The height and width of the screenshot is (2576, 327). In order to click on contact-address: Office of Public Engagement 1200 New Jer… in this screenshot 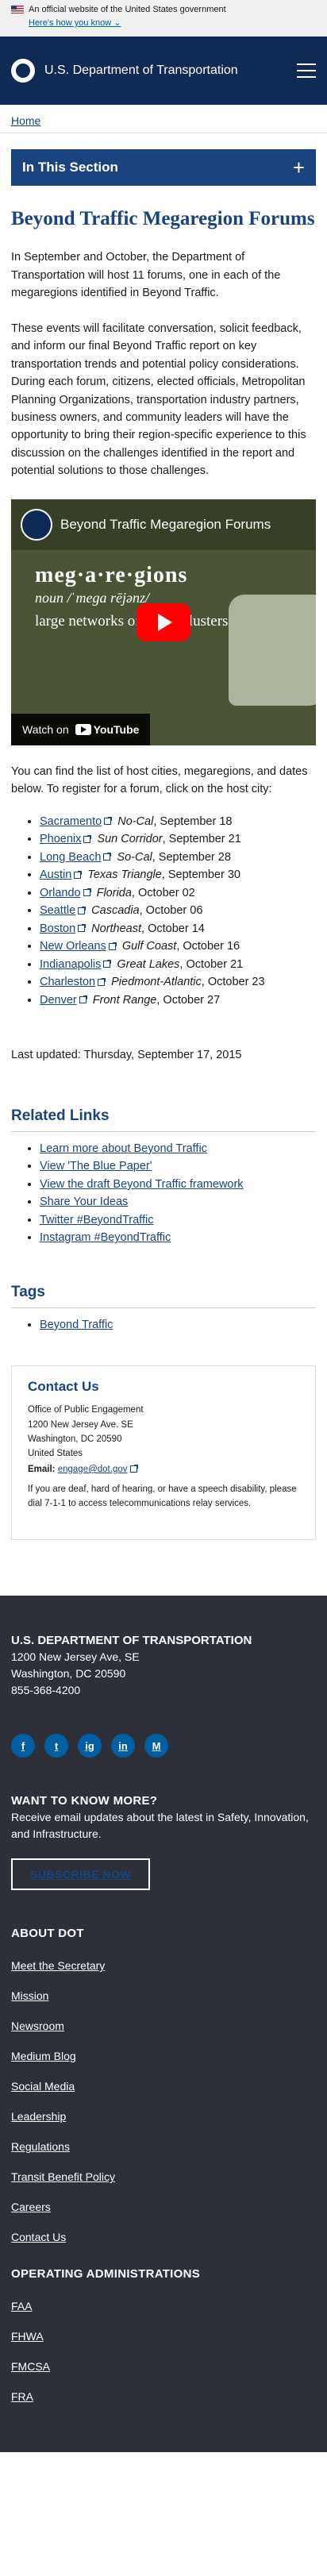, I will do `click(86, 1432)`.